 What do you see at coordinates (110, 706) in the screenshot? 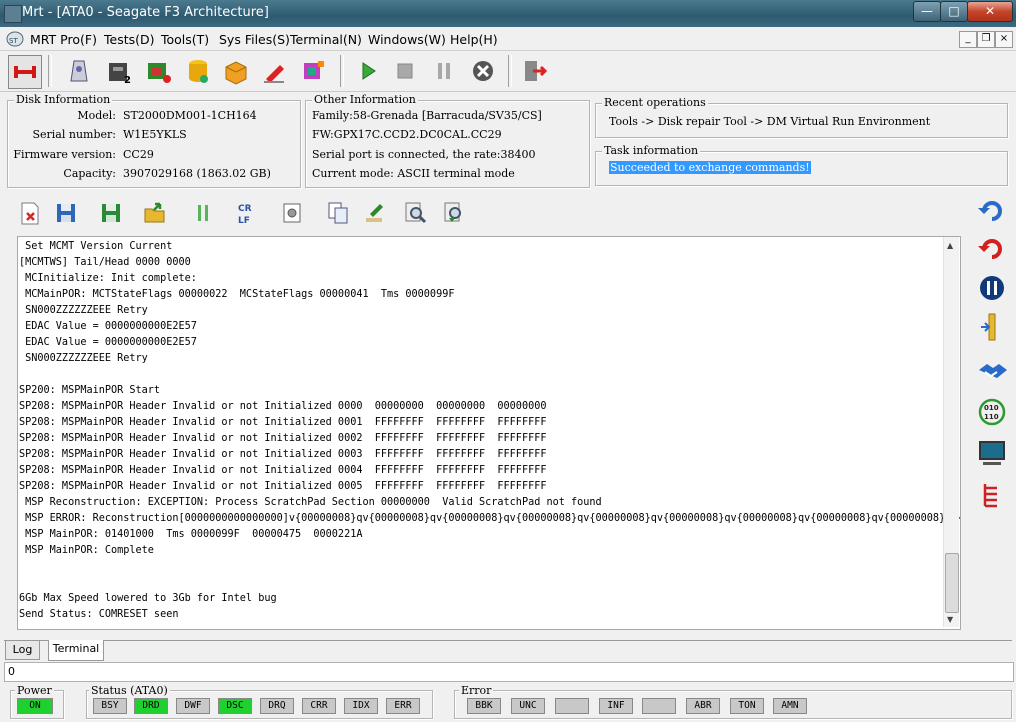
I see `status-indicator: BSY` at bounding box center [110, 706].